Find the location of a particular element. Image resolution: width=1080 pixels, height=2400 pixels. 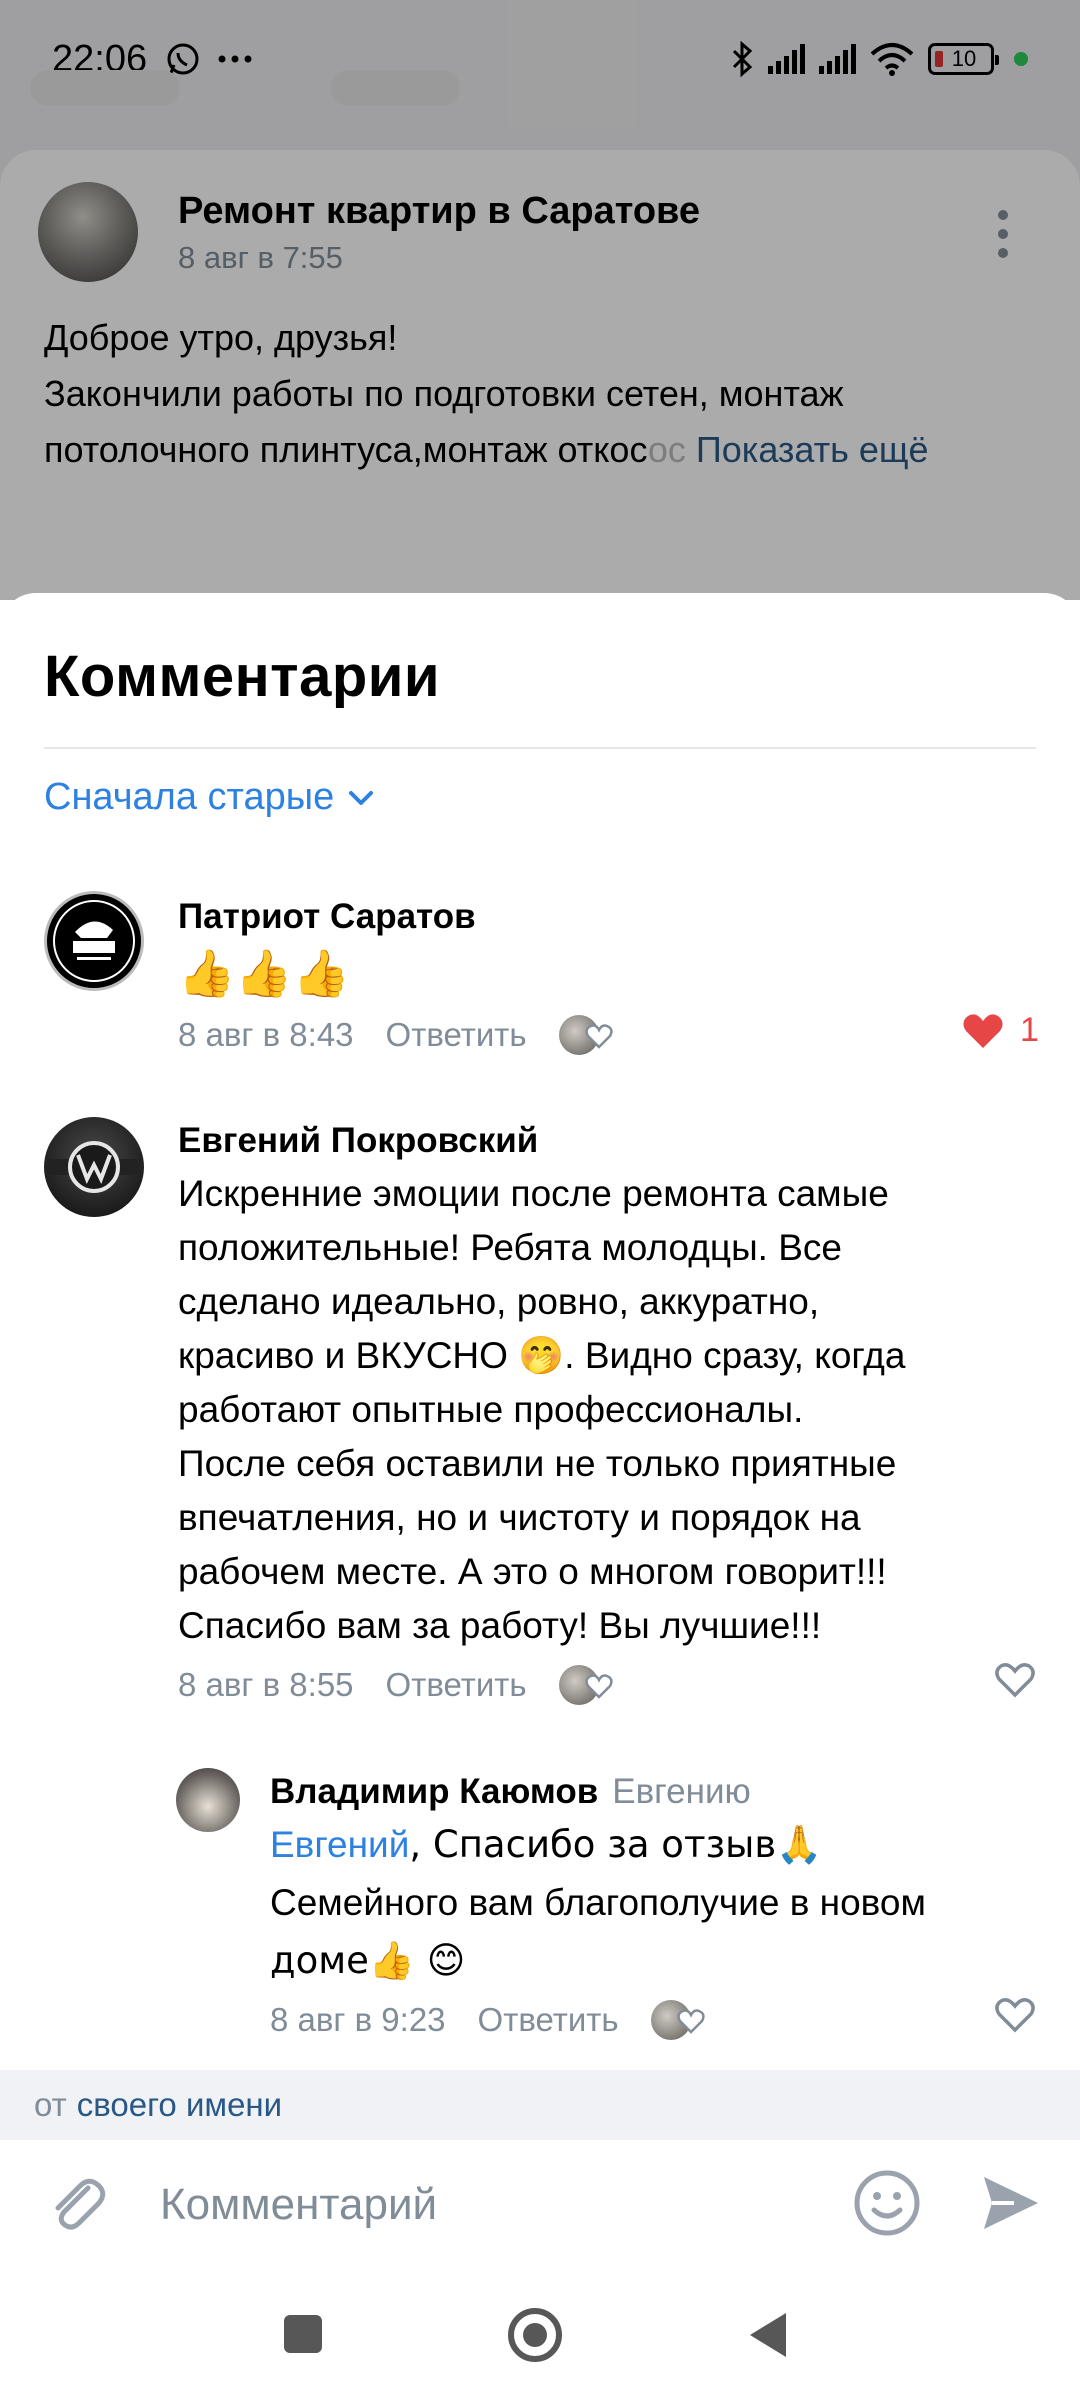

comment-line: сделано идеально, ровно, аккуратно, is located at coordinates (499, 1301).